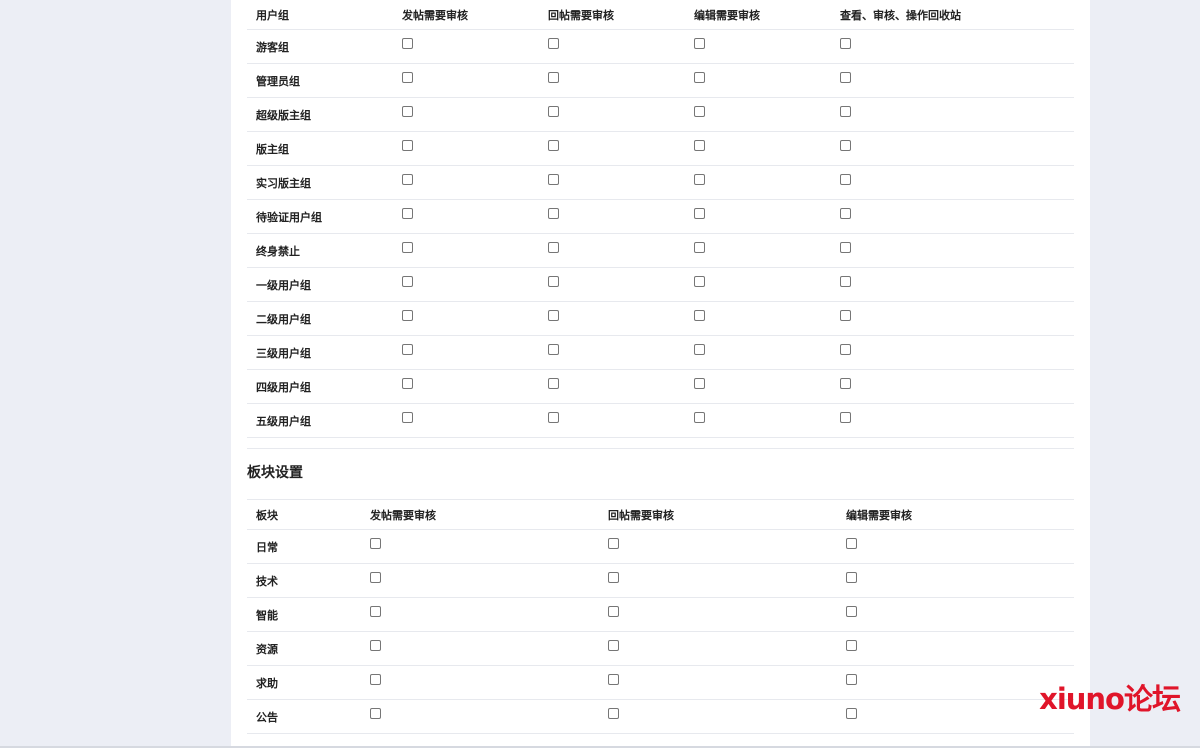 Image resolution: width=1200 pixels, height=748 pixels. I want to click on header-edit-review: 编辑需要审核, so click(955, 514).